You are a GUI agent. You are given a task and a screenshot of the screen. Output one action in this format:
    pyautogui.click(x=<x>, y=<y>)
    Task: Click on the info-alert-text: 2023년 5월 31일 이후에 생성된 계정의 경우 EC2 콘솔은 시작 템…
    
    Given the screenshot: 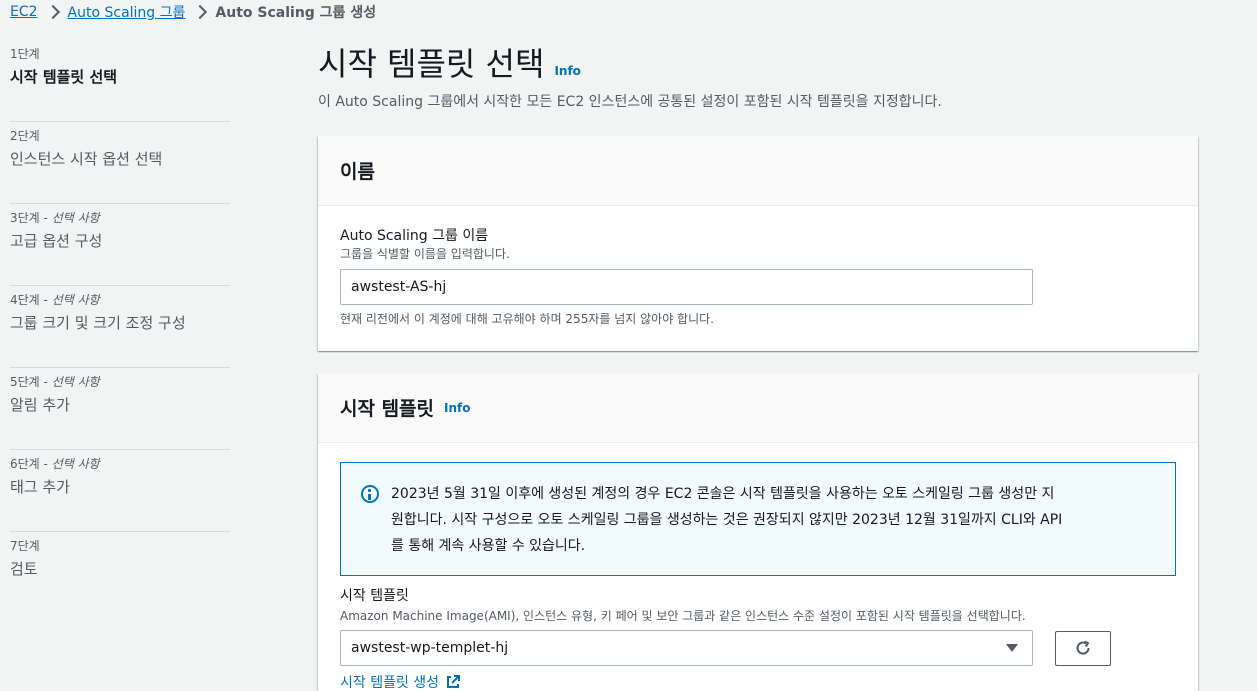 What is the action you would take?
    pyautogui.click(x=726, y=520)
    